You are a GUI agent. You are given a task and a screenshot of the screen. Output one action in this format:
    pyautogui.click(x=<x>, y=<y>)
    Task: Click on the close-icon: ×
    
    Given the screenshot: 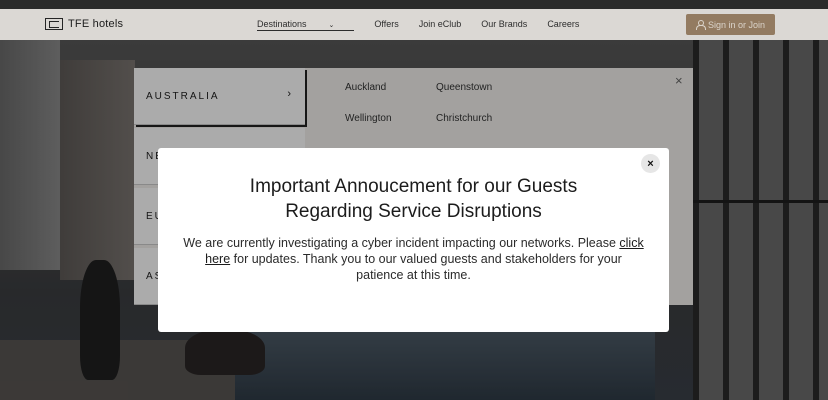 What is the action you would take?
    pyautogui.click(x=650, y=163)
    